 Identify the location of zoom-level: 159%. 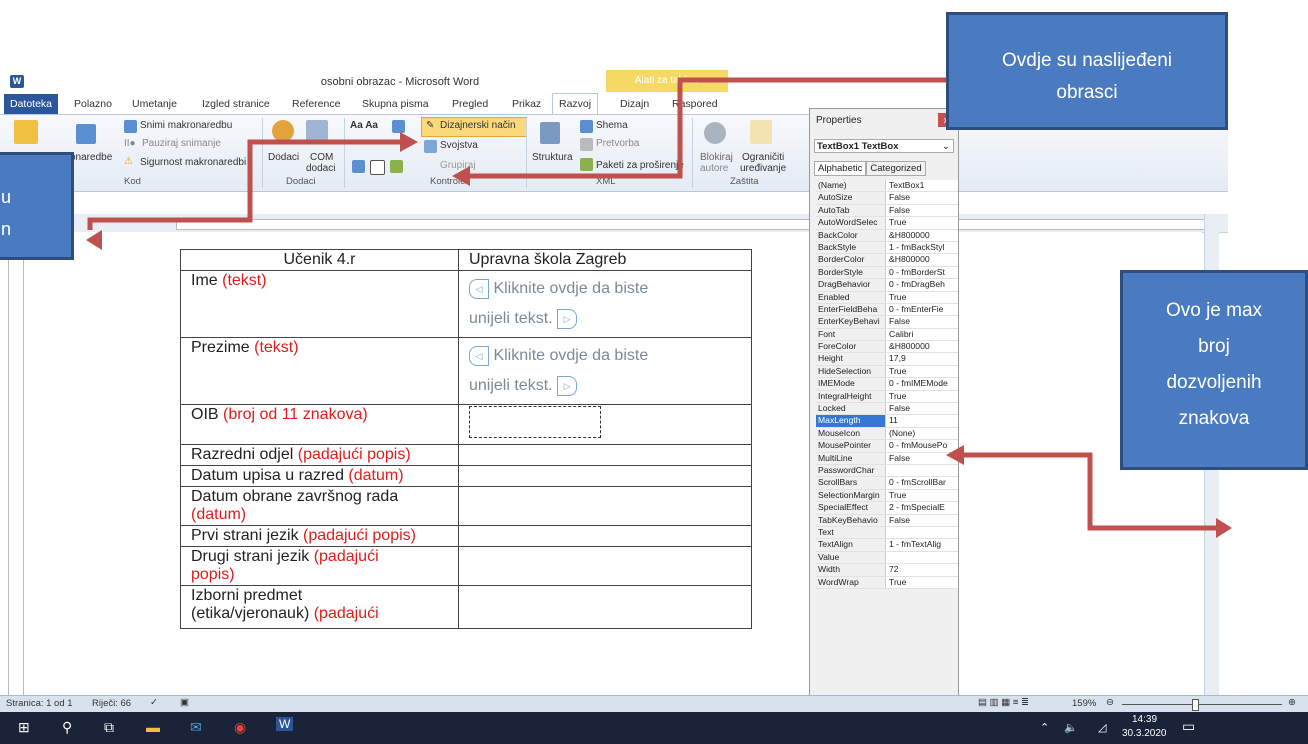
(1084, 703).